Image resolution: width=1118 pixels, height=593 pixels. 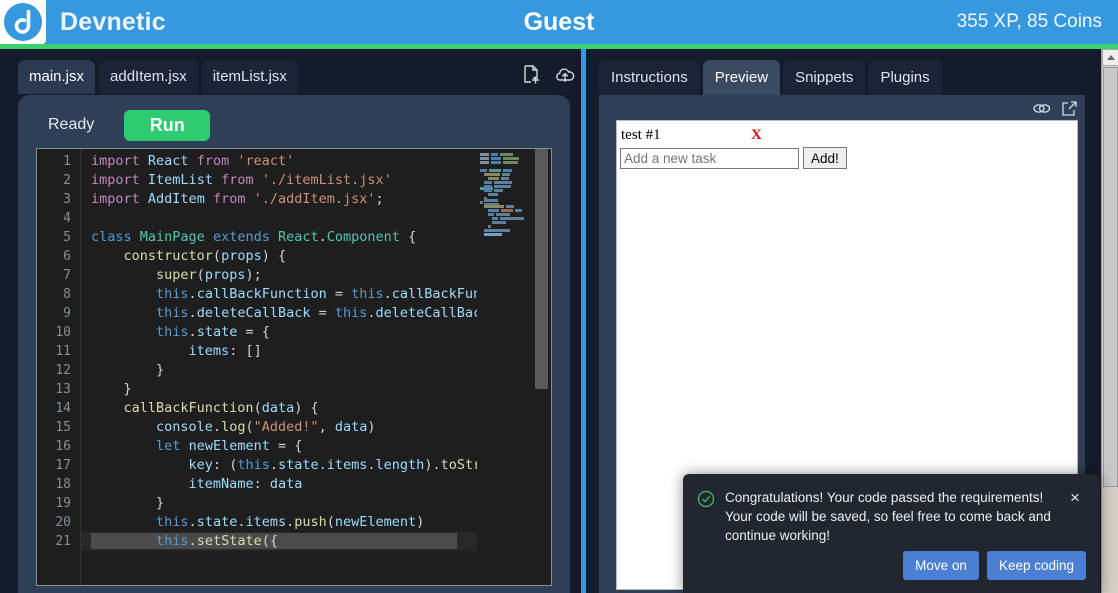 I want to click on task-item: test #1 X, so click(x=847, y=132).